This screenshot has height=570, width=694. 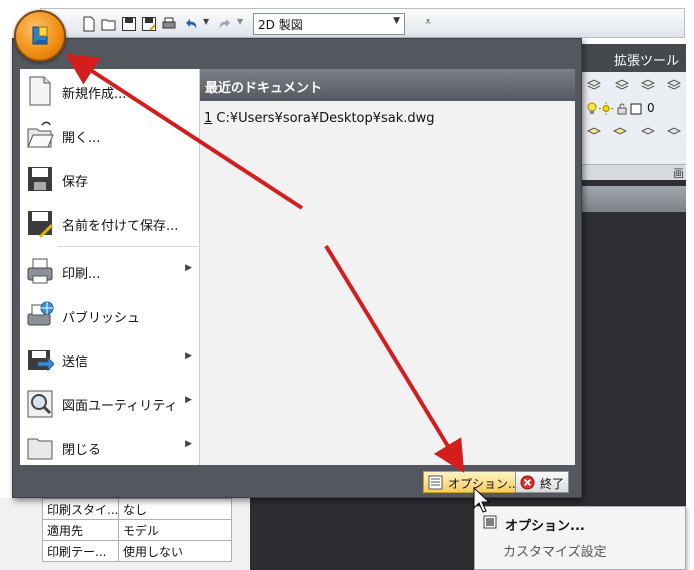 I want to click on new-file-icon, so click(x=89, y=24).